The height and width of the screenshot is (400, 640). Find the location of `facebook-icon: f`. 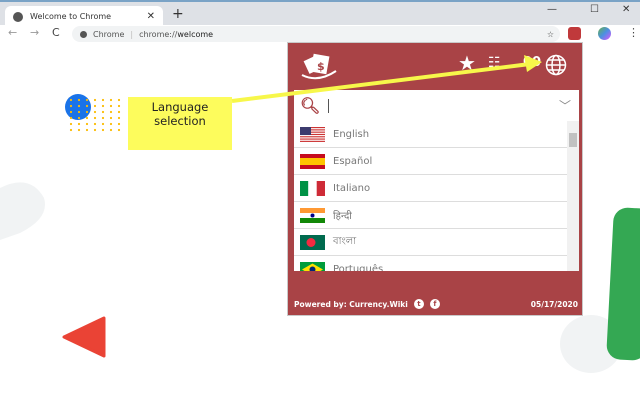

facebook-icon: f is located at coordinates (434, 304).